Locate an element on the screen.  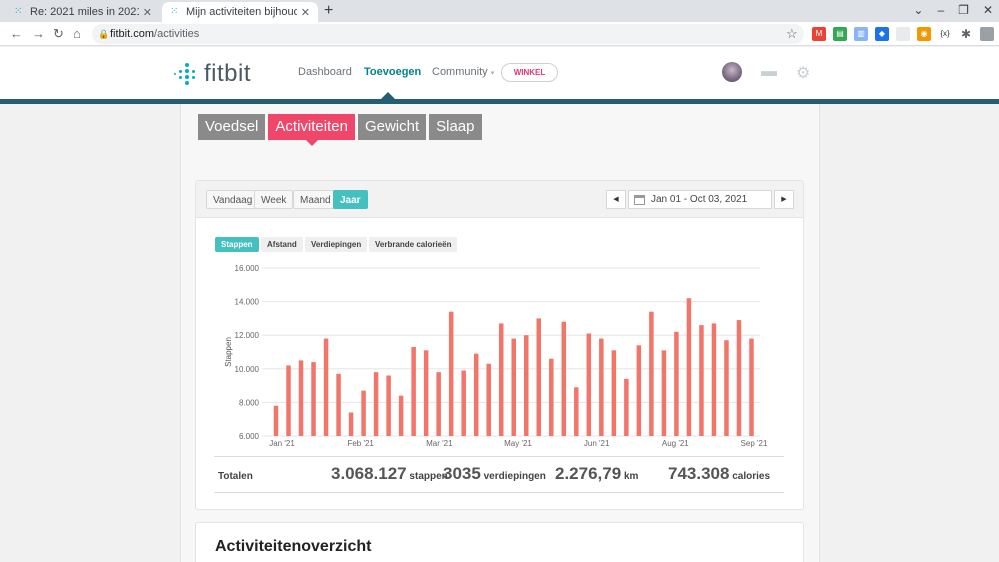
period-maand: Maand is located at coordinates (315, 199).